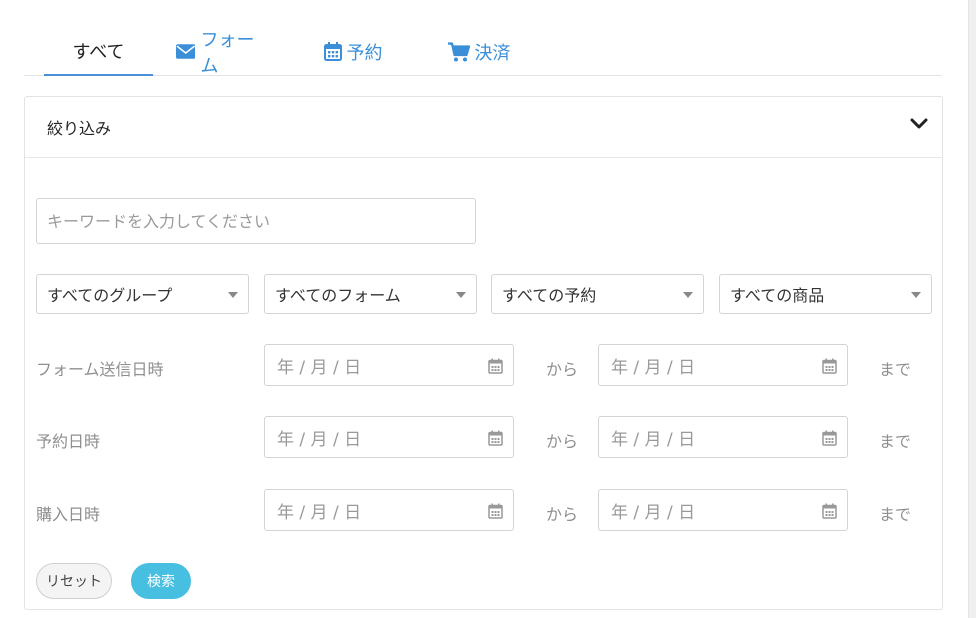  I want to click on tab-label: すべて, so click(98, 52).